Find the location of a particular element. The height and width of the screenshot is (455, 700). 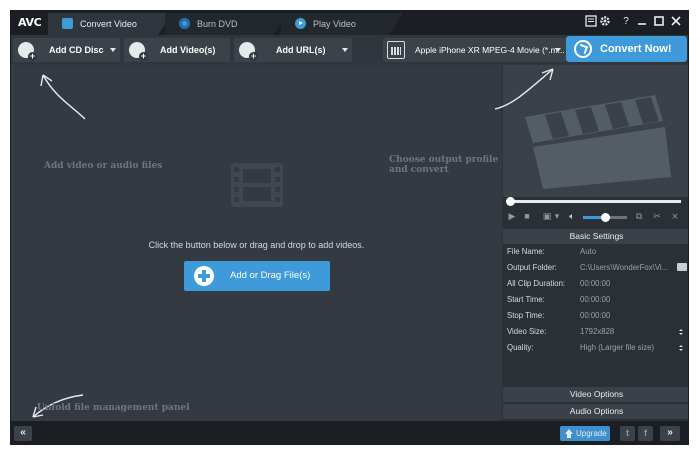

button-label: Upgrade is located at coordinates (591, 433).